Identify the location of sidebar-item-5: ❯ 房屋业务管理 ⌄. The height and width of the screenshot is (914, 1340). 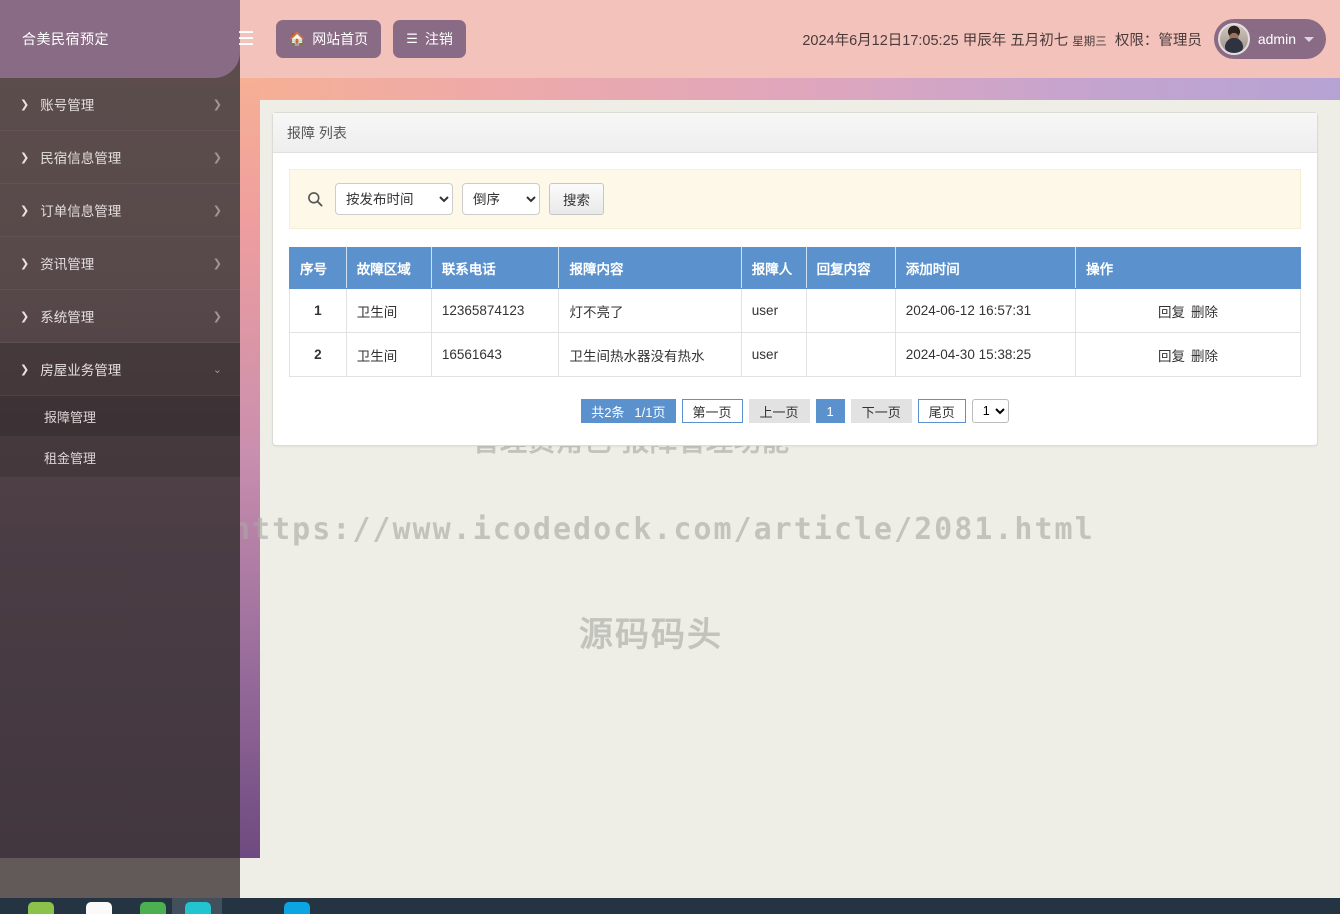
(120, 369).